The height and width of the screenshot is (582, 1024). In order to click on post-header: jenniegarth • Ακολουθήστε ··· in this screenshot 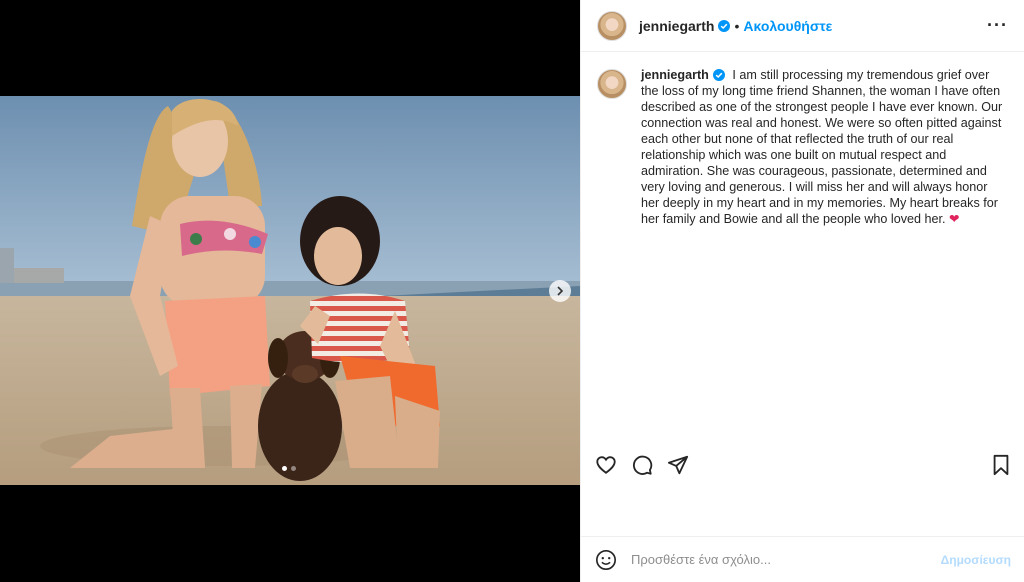, I will do `click(802, 26)`.